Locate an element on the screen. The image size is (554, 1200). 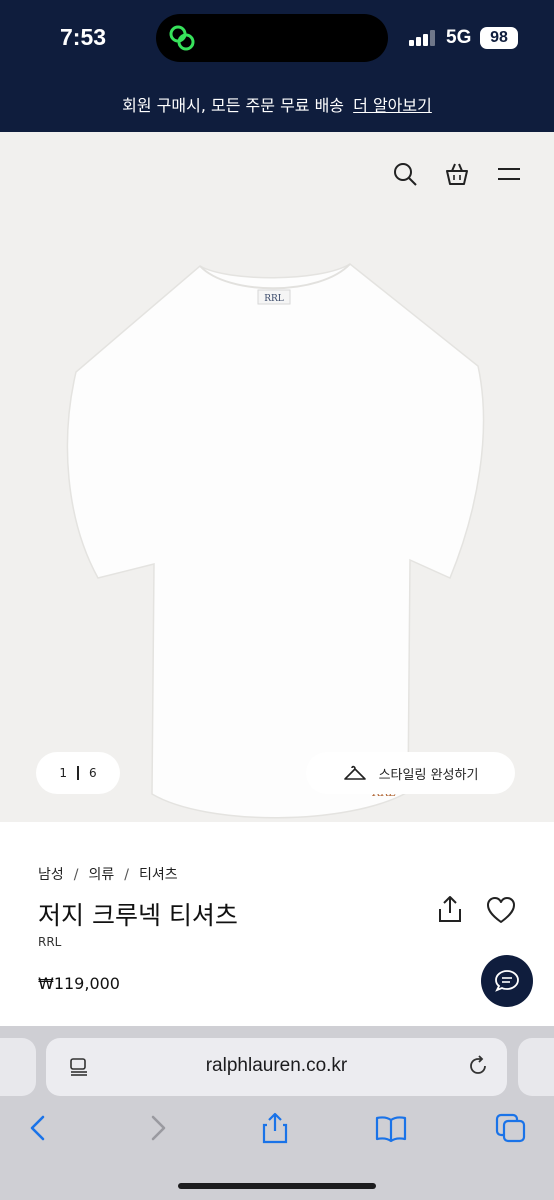
promo-text: 회원 구매시, 모든 주문 무료 배송 is located at coordinates (233, 105).